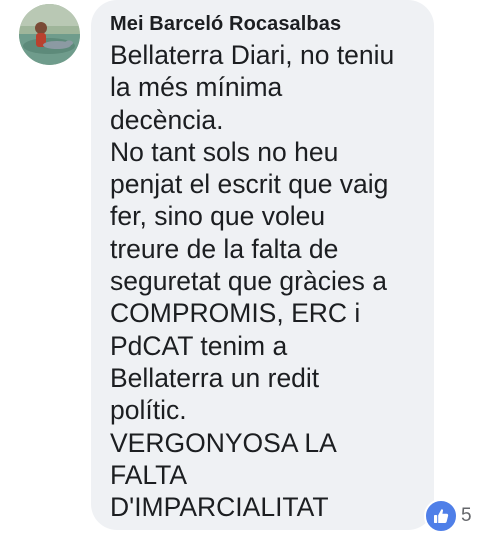 This screenshot has width=500, height=543. What do you see at coordinates (224, 248) in the screenshot?
I see `comment-text-line: treure de la falta de` at bounding box center [224, 248].